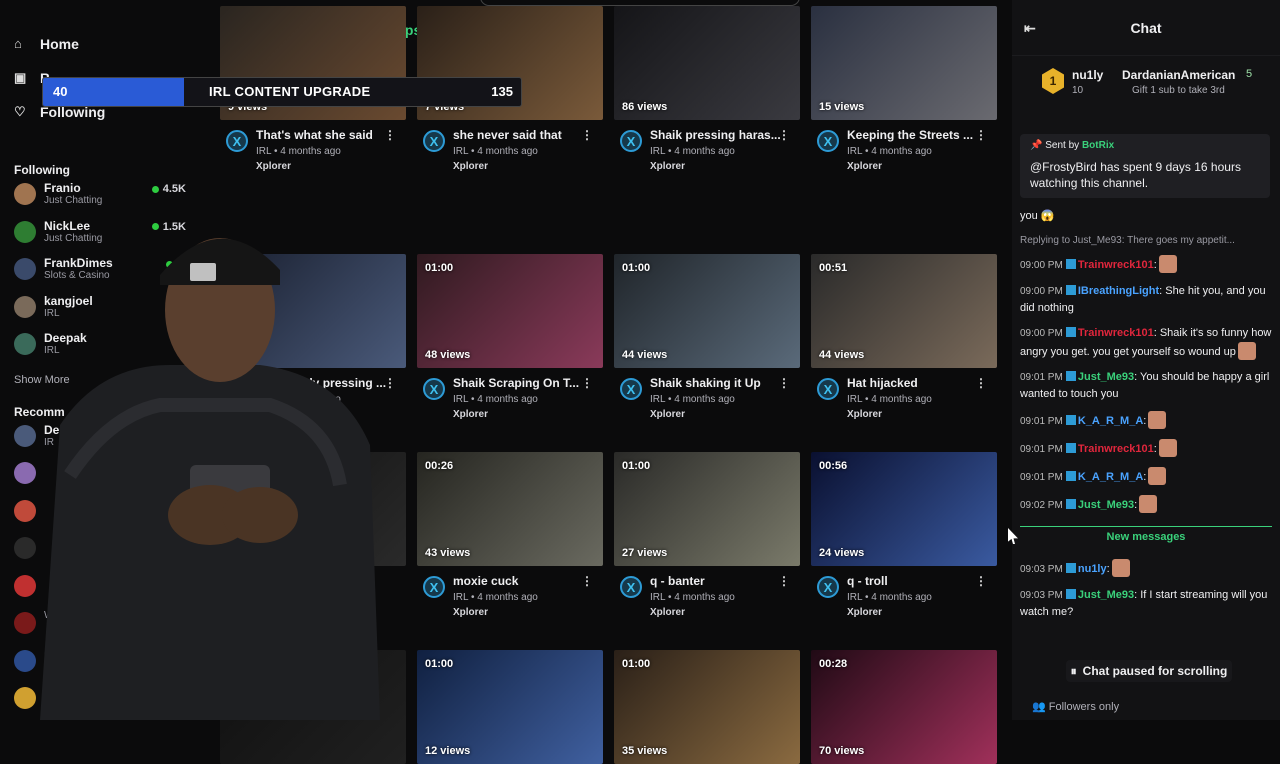 The image size is (1280, 764). I want to click on clip-thumbnail: 01:00 12 views, so click(510, 707).